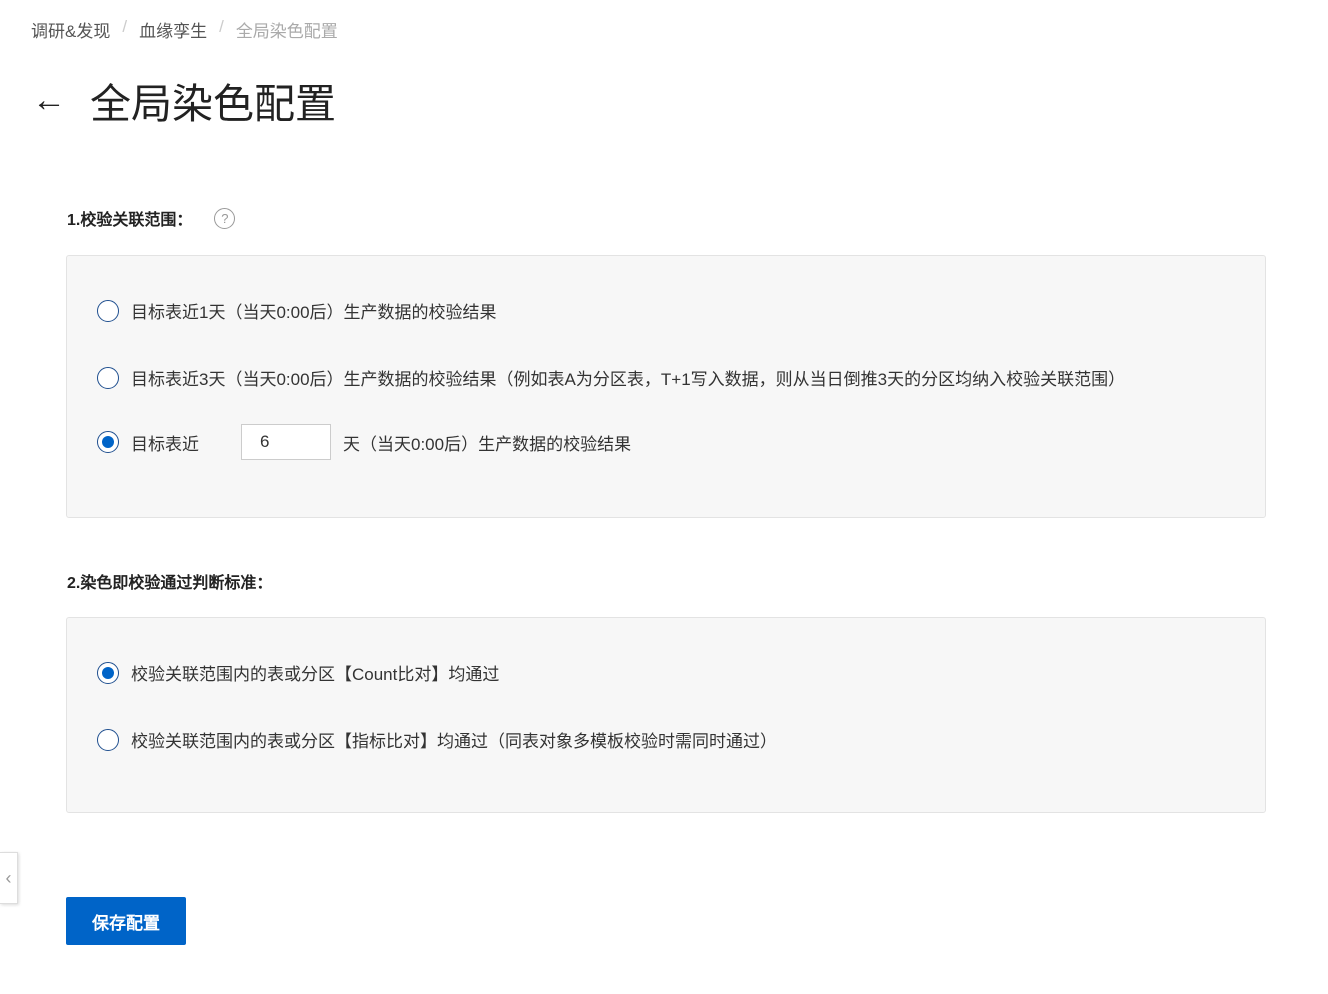  I want to click on section-label-text: 2.染色即校验通过判断标准：, so click(170, 583).